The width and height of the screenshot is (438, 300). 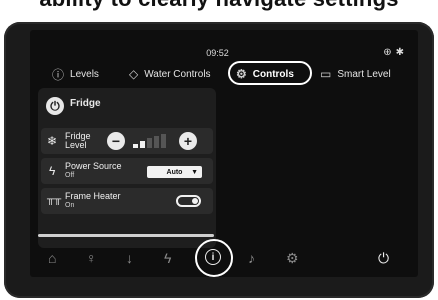 I want to click on music-note-icon: ♪, so click(x=251, y=258).